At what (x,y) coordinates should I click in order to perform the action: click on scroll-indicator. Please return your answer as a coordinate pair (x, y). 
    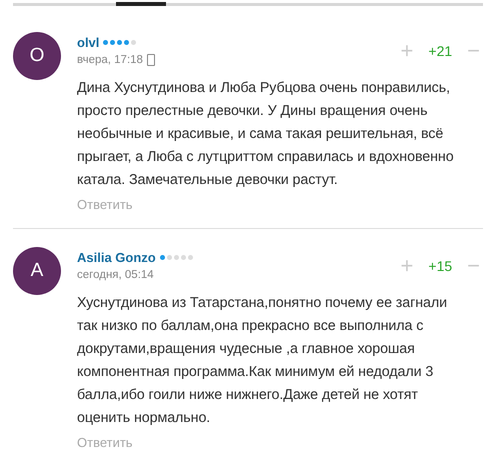
    Looking at the image, I should click on (141, 4).